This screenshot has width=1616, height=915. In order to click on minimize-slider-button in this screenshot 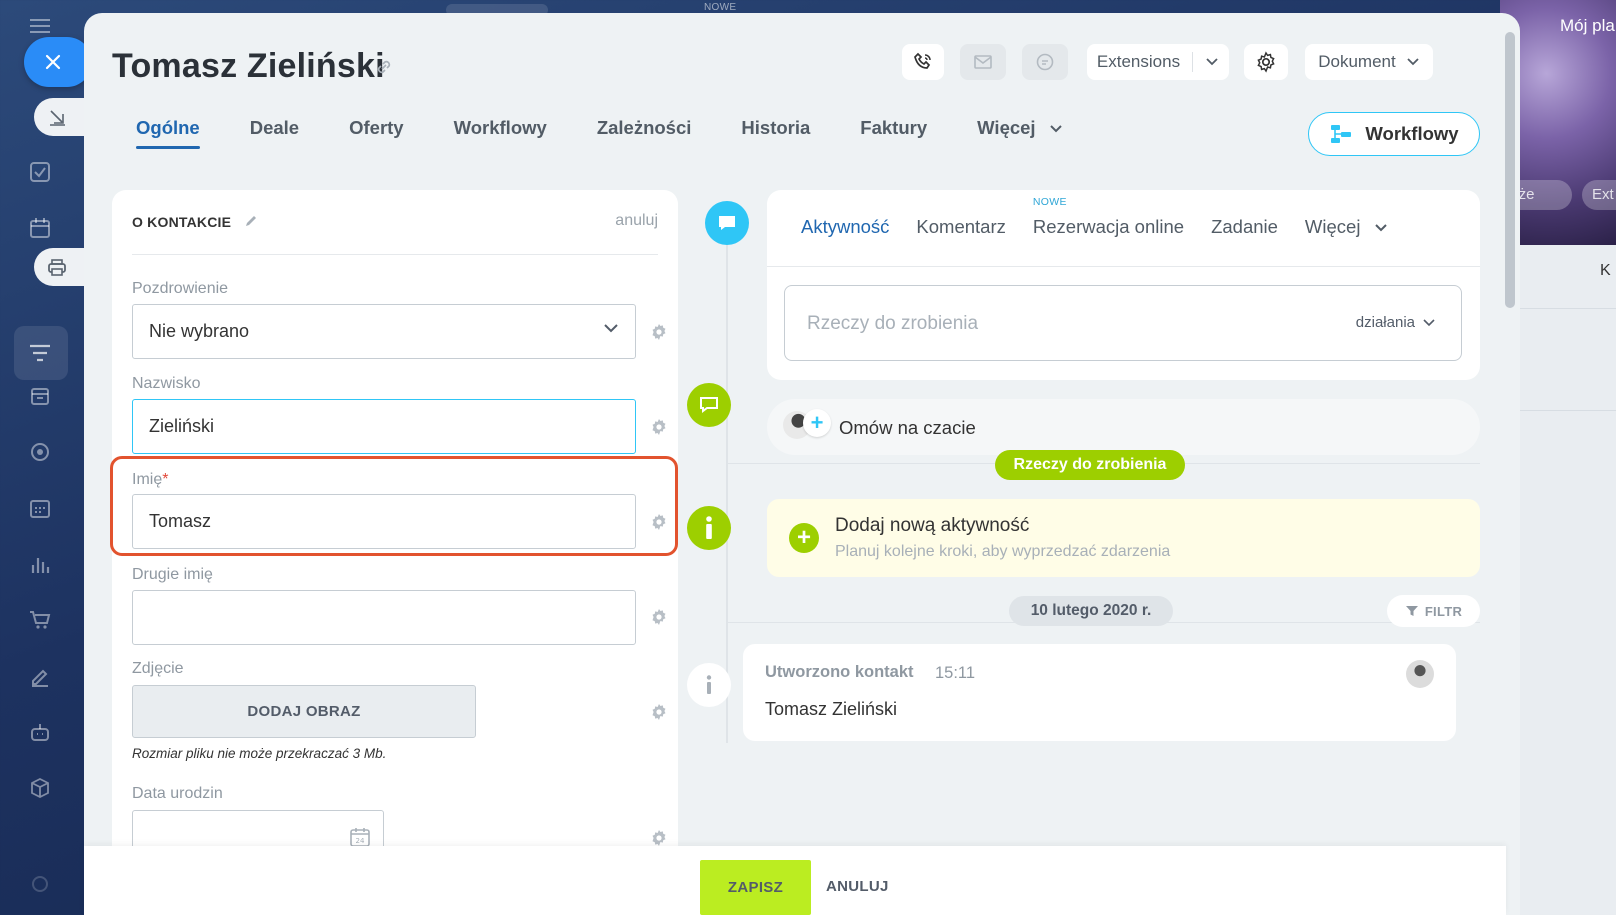, I will do `click(61, 117)`.